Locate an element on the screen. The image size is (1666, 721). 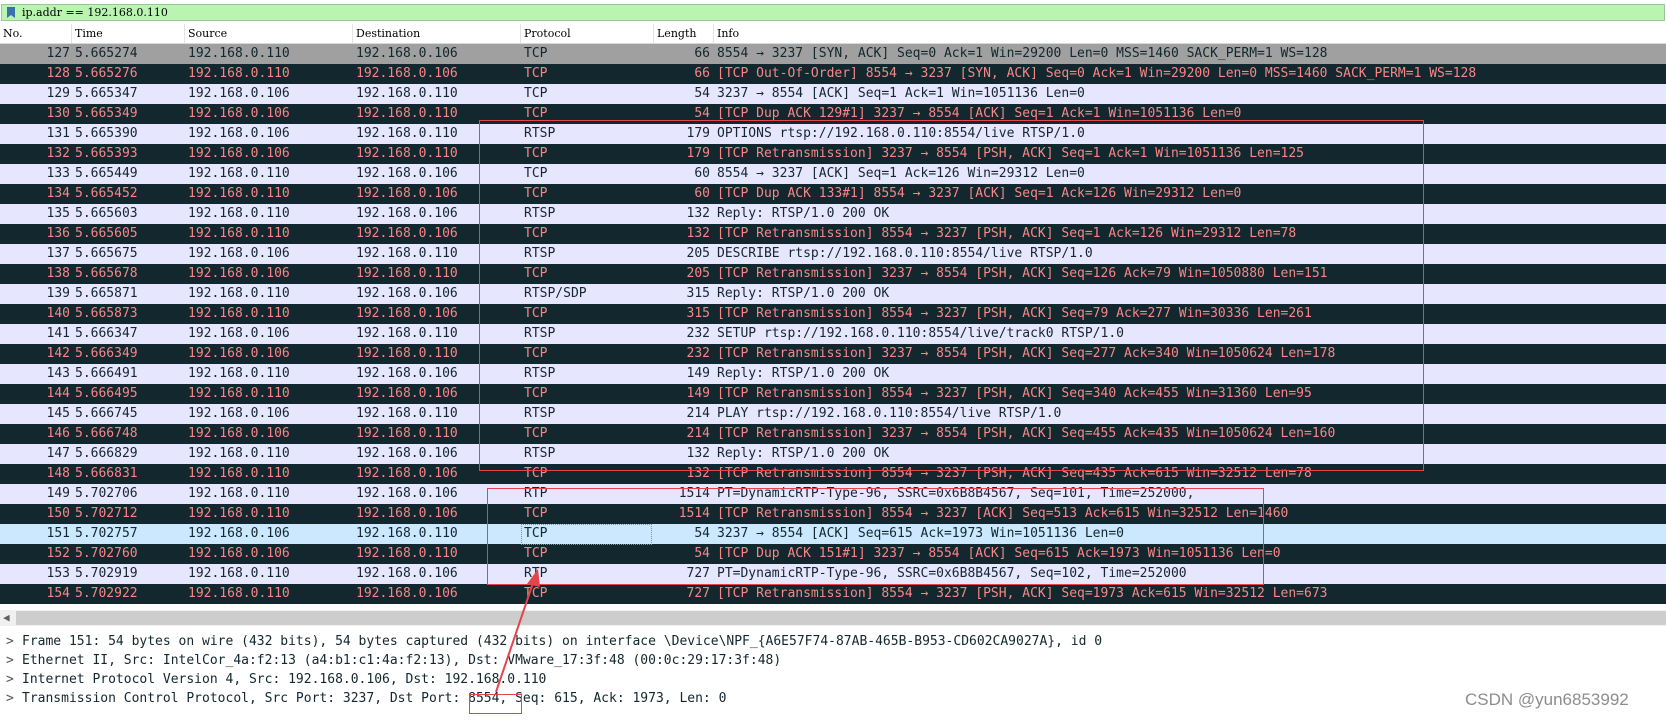
bookmark-icon is located at coordinates (11, 12).